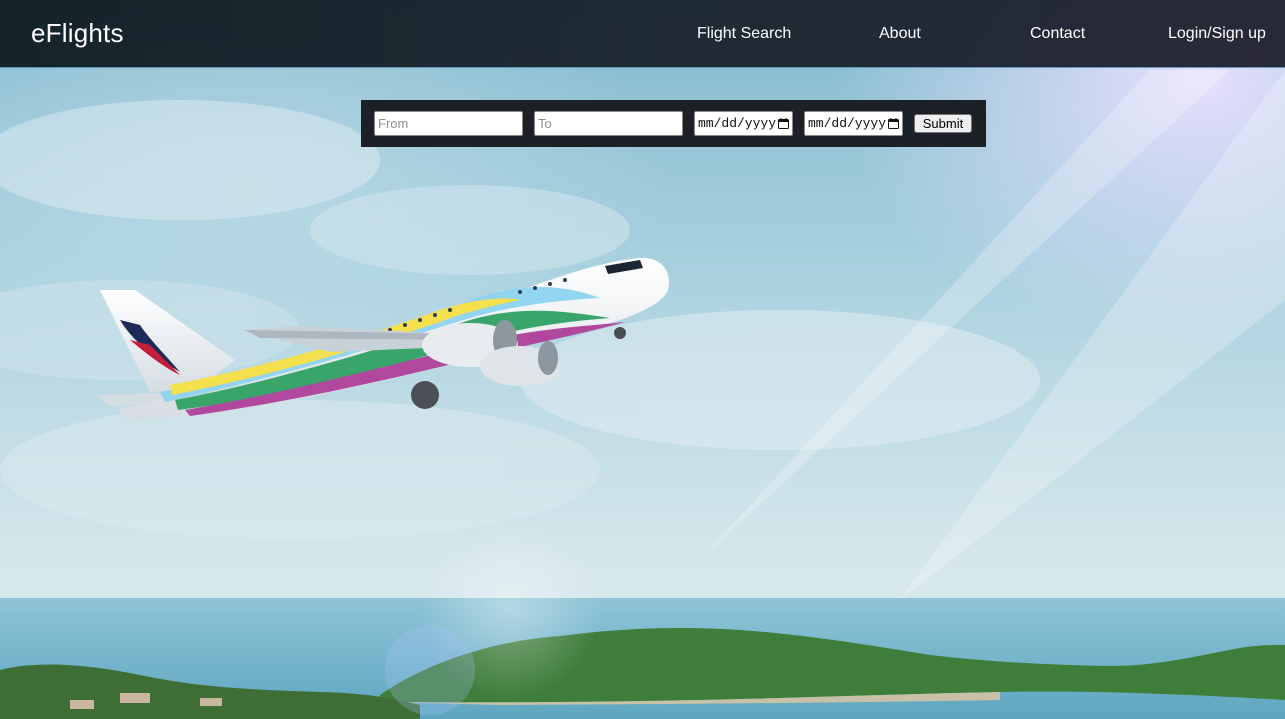 This screenshot has height=719, width=1285. I want to click on departure-date-input: mm/dd/yyyy, so click(743, 123).